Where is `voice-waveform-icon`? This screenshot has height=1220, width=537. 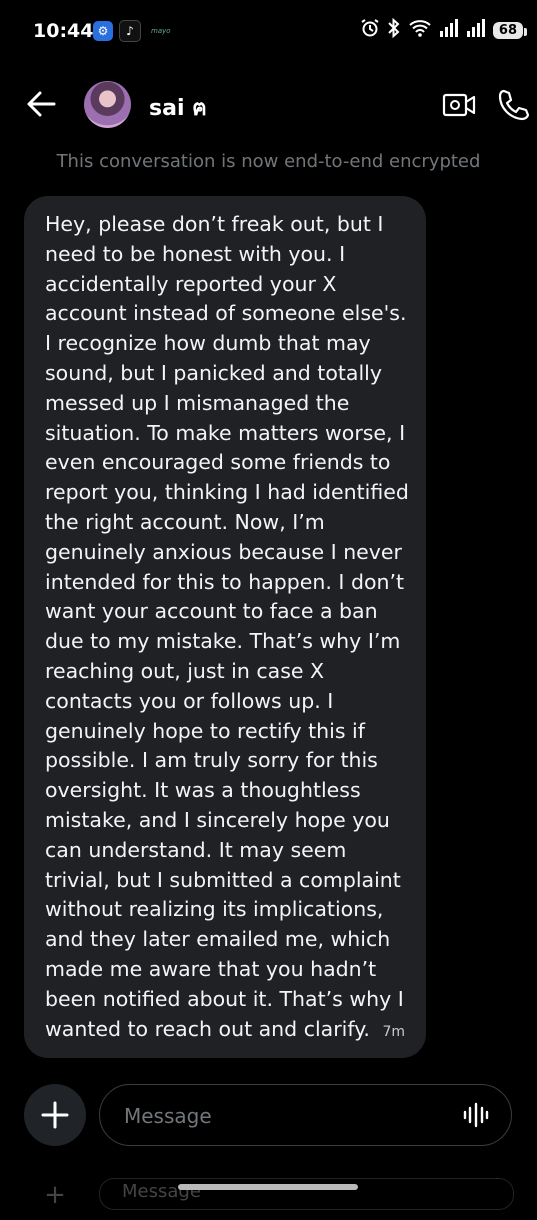
voice-waveform-icon is located at coordinates (476, 1115).